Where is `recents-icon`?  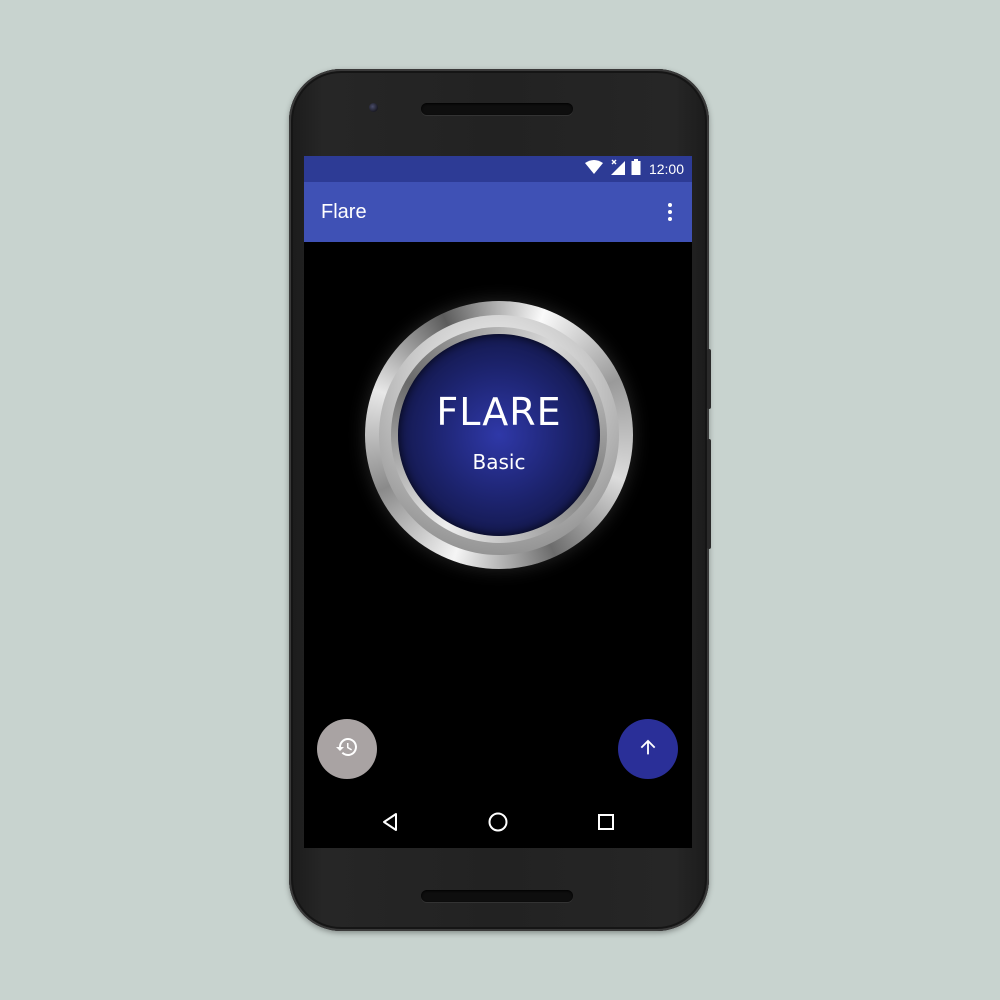
recents-icon is located at coordinates (606, 822).